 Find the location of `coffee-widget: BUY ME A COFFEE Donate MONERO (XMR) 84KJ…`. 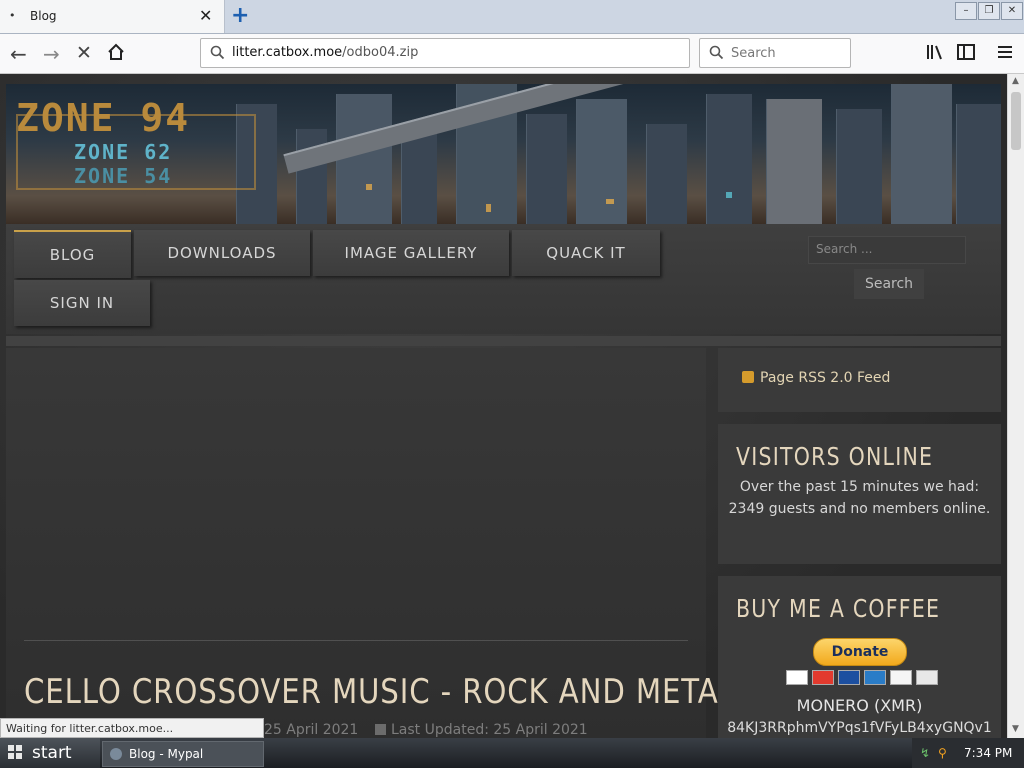

coffee-widget: BUY ME A COFFEE Donate MONERO (XMR) 84KJ… is located at coordinates (859, 657).